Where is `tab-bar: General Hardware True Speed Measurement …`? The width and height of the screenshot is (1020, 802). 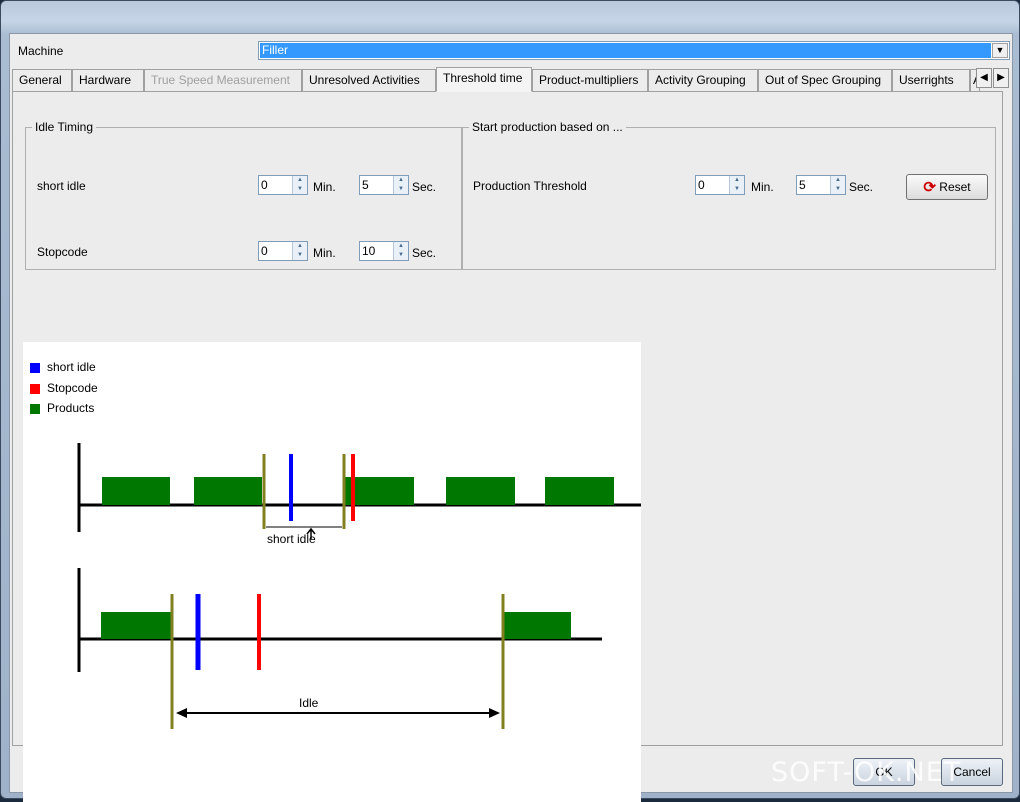 tab-bar: General Hardware True Speed Measurement … is located at coordinates (512, 79).